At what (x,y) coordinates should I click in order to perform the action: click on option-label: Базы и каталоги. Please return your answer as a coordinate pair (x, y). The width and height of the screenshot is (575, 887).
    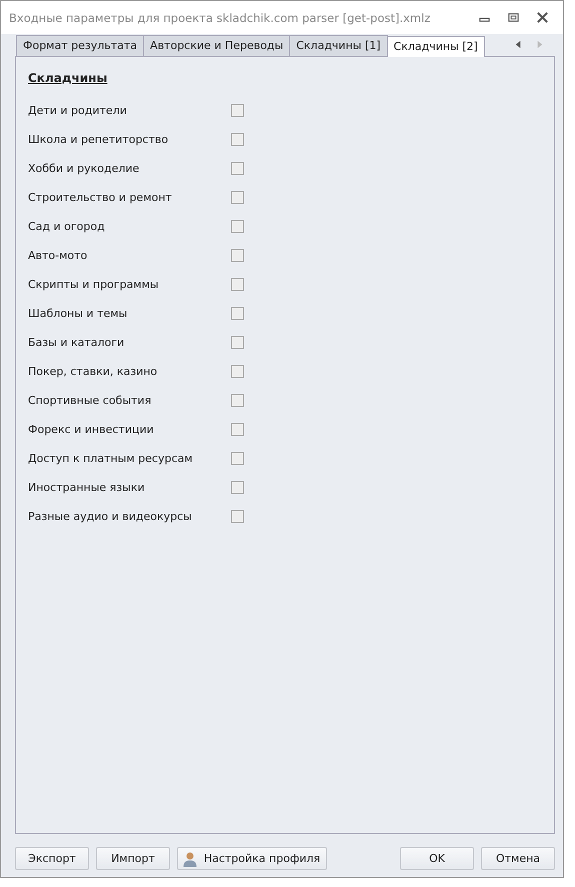
    Looking at the image, I should click on (77, 342).